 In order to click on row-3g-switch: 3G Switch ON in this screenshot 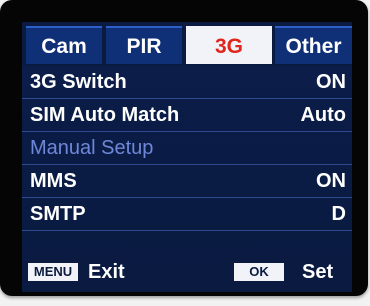, I will do `click(187, 82)`.